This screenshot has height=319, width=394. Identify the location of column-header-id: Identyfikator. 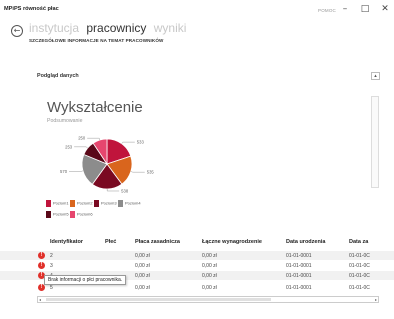
(66, 242).